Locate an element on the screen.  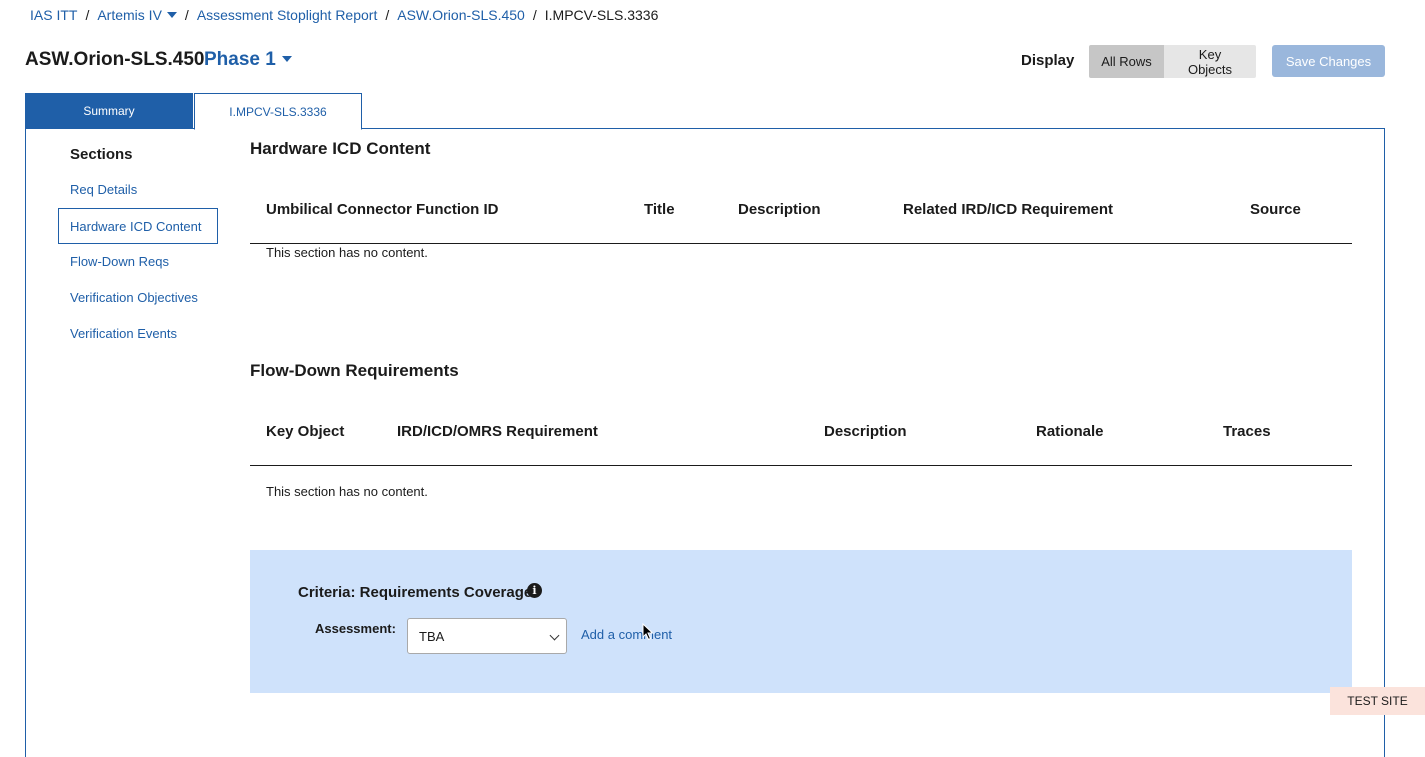
sections-heading: Sections is located at coordinates (101, 154).